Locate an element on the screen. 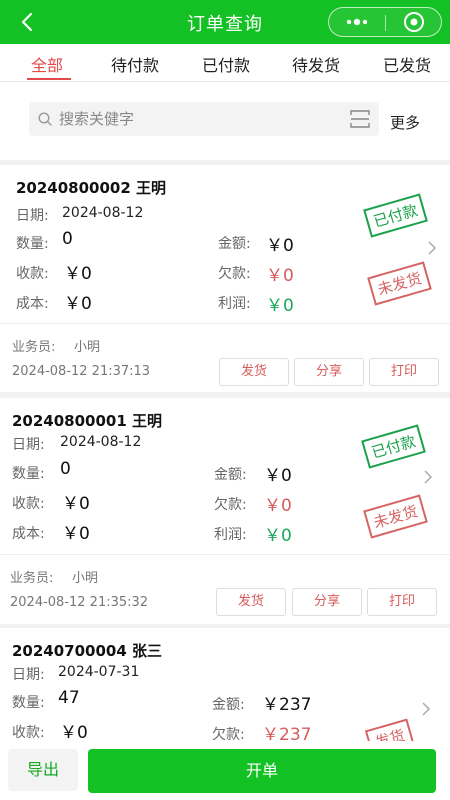  order-timestamp: 2024-08-12 21:37:13 is located at coordinates (81, 371).